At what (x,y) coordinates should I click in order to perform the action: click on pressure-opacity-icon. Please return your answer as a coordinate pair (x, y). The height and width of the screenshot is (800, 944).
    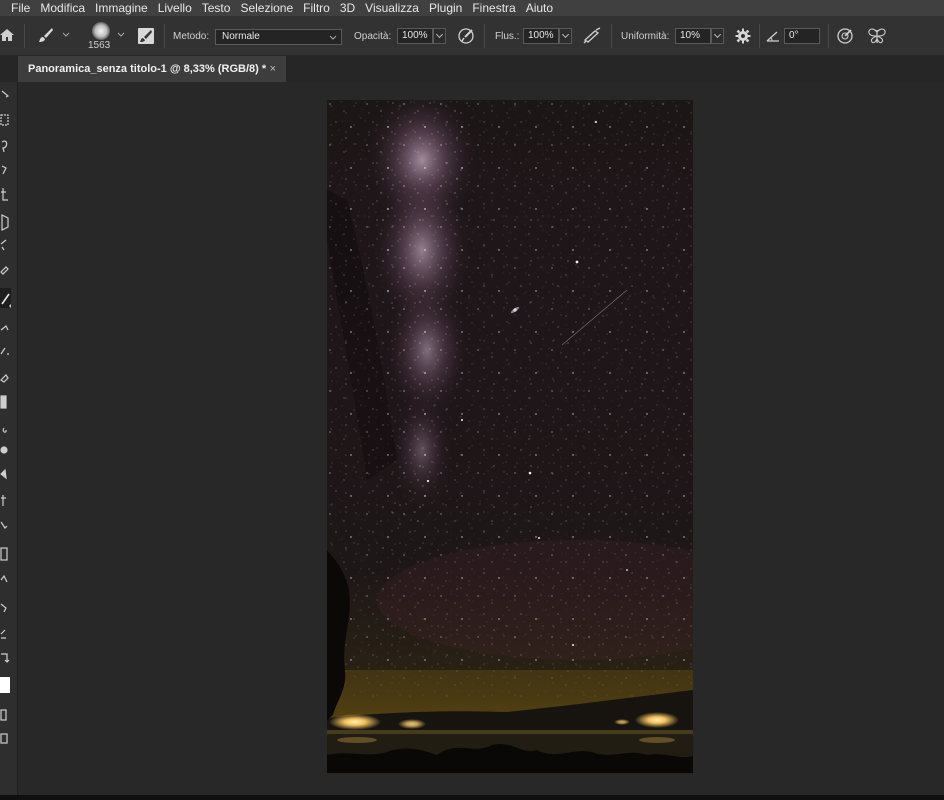
    Looking at the image, I should click on (466, 36).